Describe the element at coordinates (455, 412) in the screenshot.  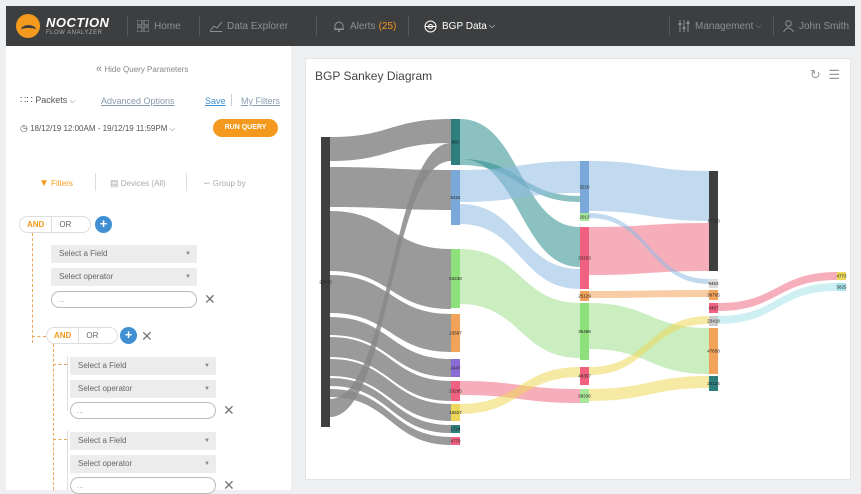
I see `sankey-node-label: 16527` at that location.